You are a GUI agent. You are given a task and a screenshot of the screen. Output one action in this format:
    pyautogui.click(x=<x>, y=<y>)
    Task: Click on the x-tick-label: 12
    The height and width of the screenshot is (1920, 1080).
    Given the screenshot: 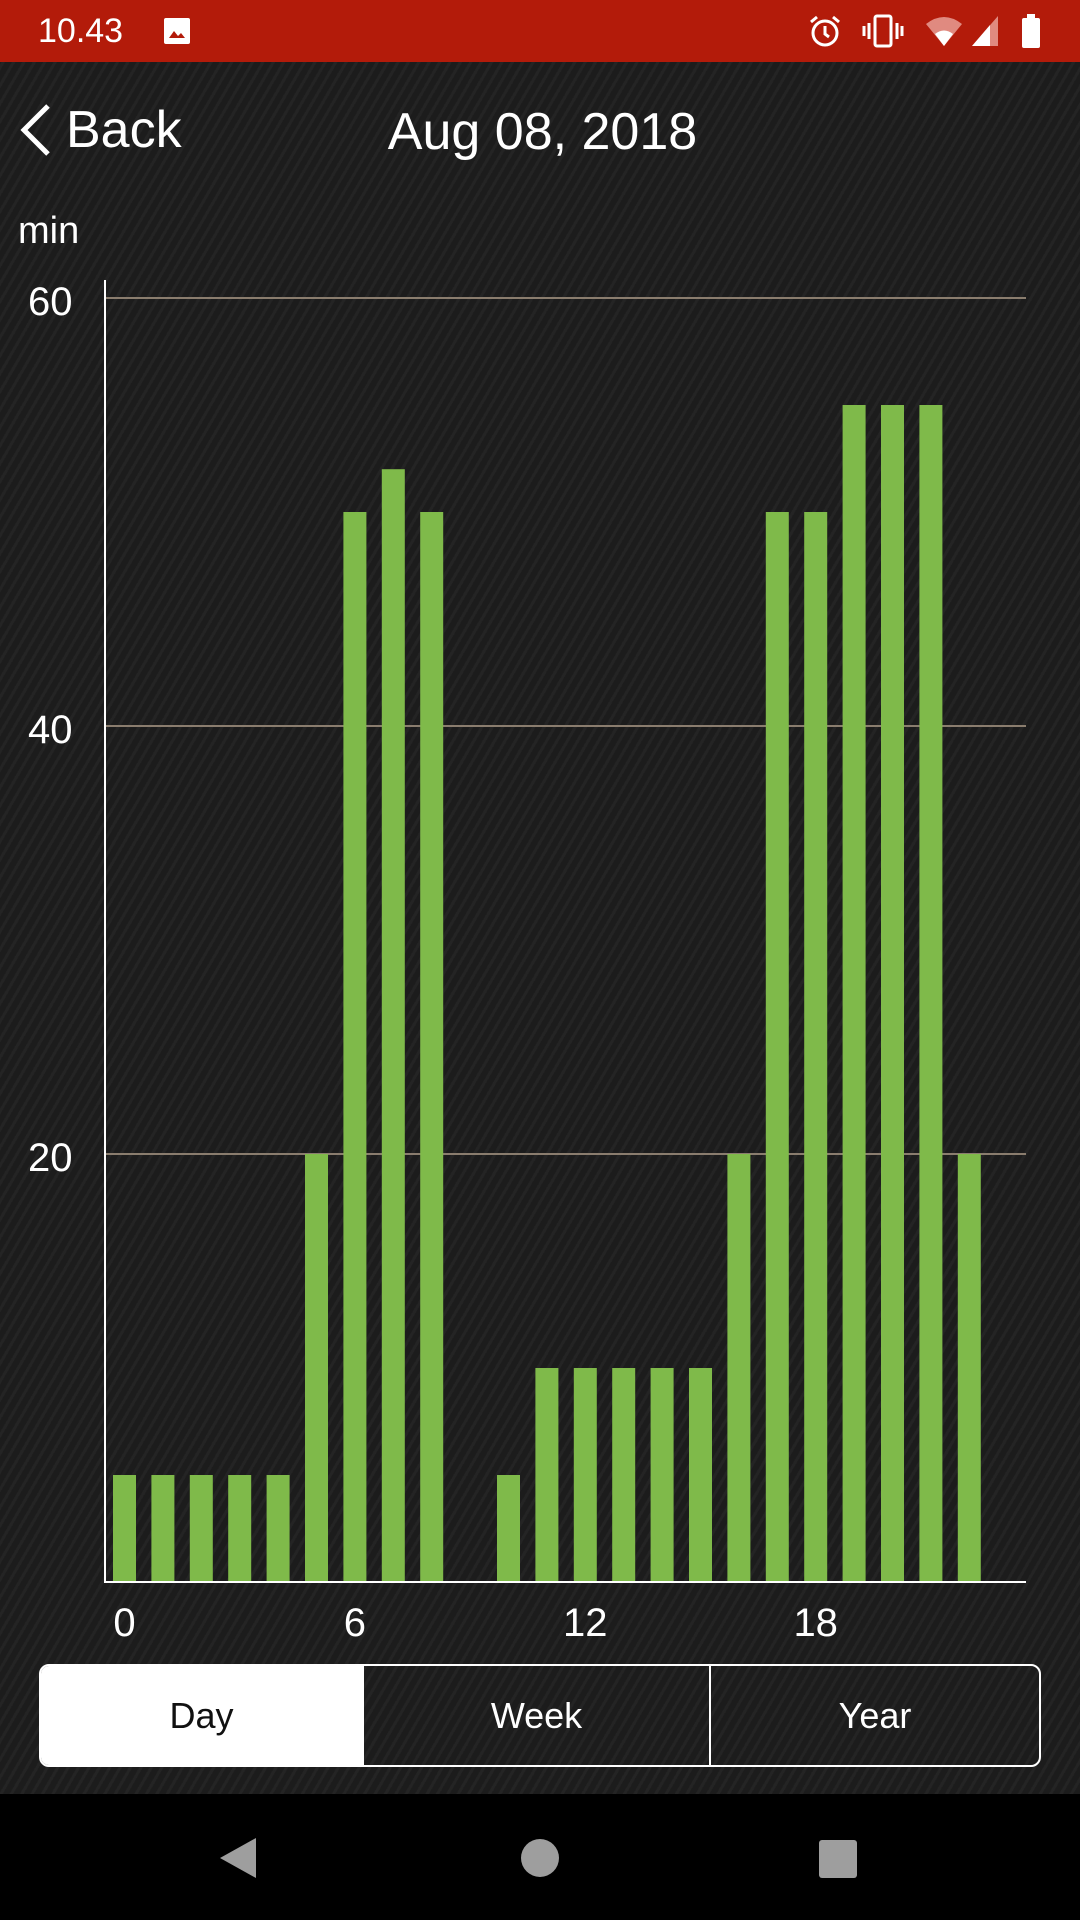 What is the action you would take?
    pyautogui.click(x=585, y=1623)
    